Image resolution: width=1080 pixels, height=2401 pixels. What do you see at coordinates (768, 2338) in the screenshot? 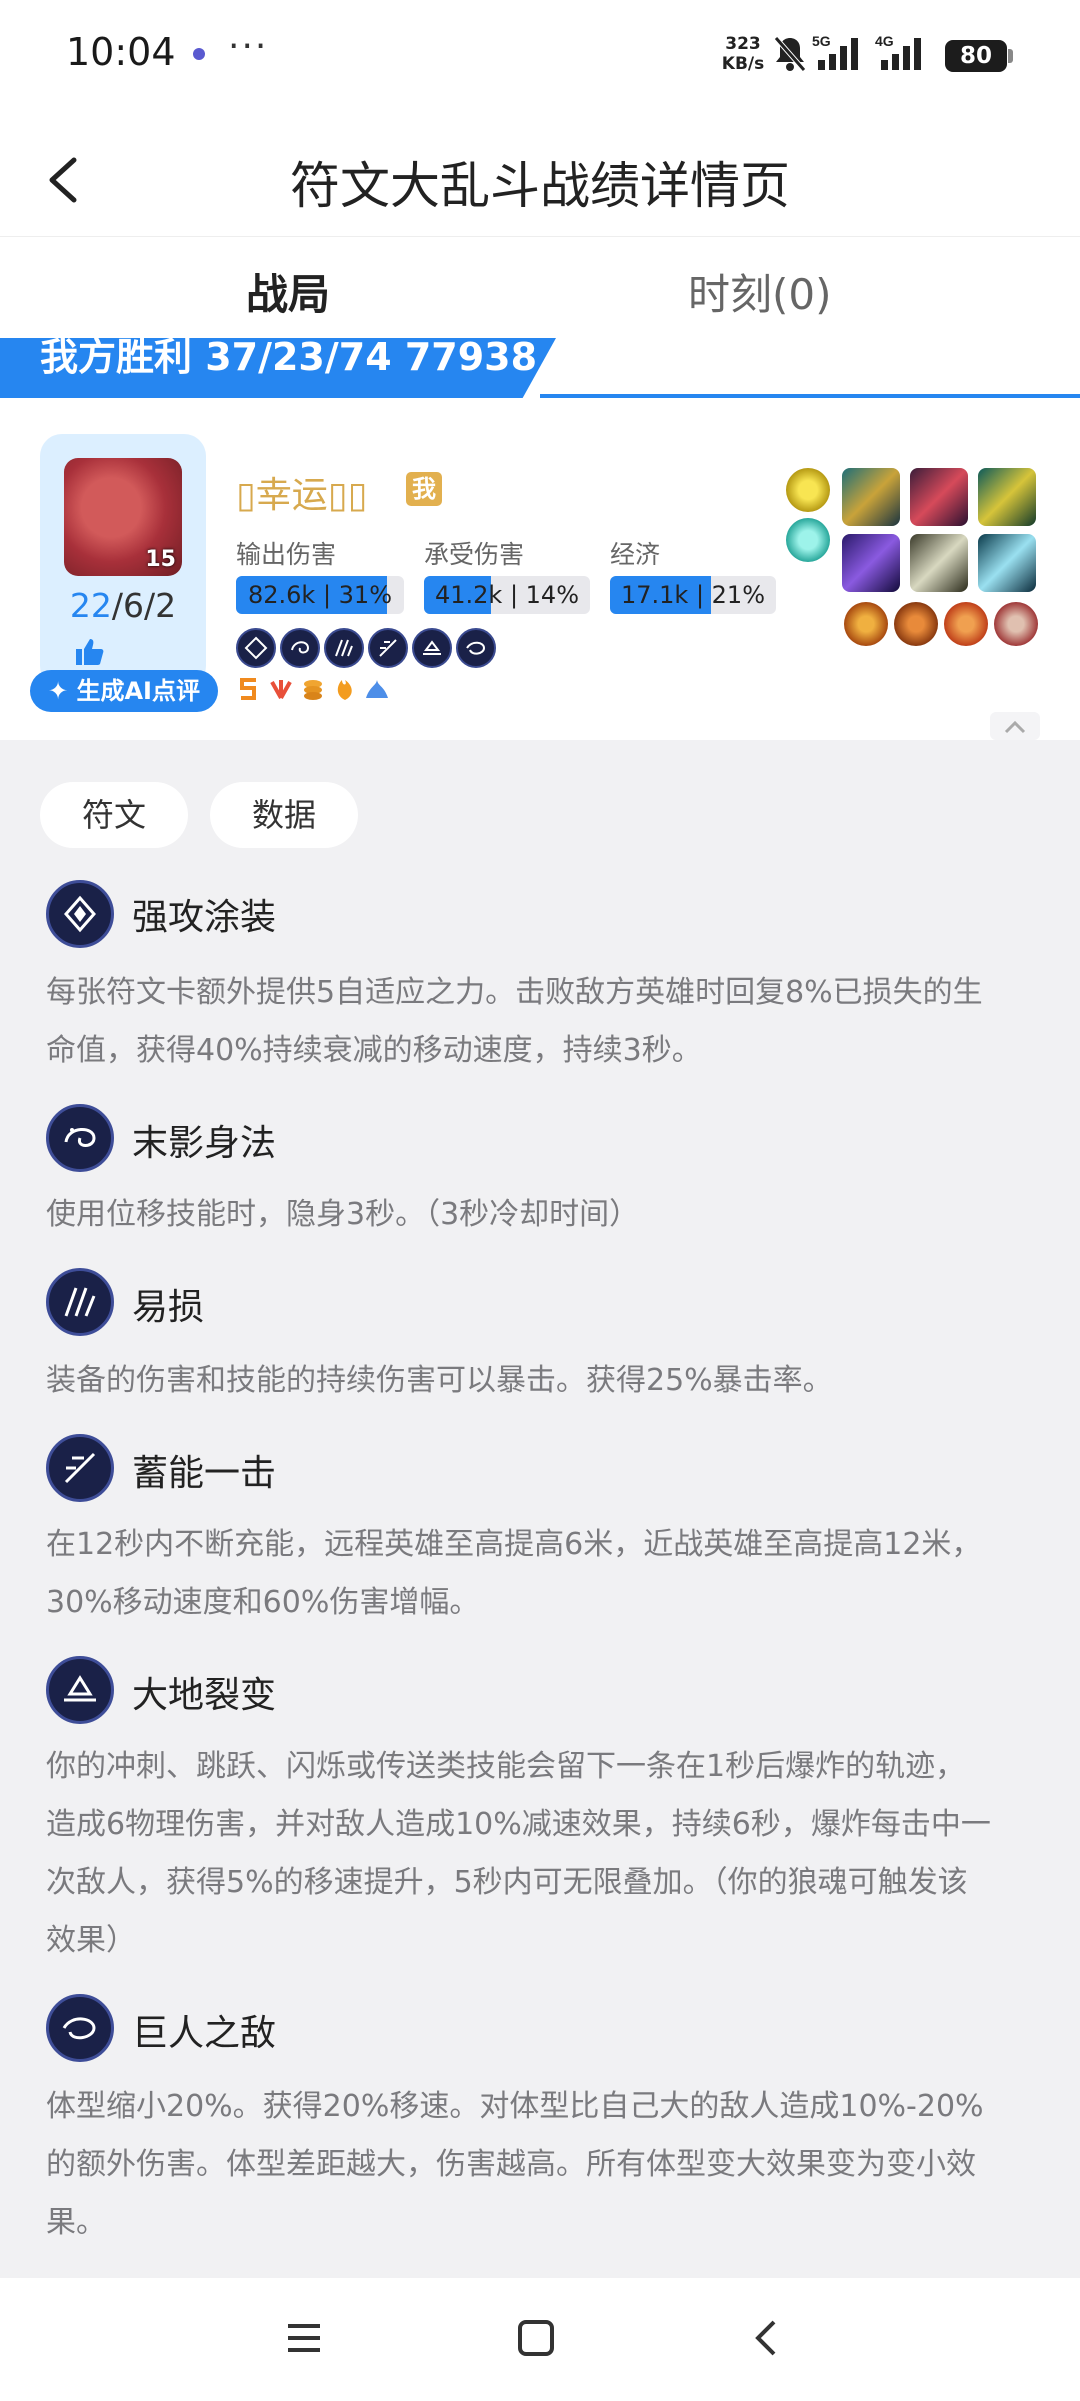
I see `back-triangle-icon` at bounding box center [768, 2338].